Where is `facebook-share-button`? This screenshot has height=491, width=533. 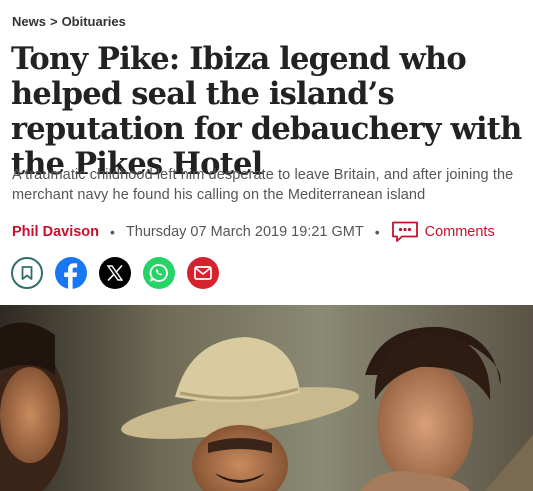 facebook-share-button is located at coordinates (71, 273).